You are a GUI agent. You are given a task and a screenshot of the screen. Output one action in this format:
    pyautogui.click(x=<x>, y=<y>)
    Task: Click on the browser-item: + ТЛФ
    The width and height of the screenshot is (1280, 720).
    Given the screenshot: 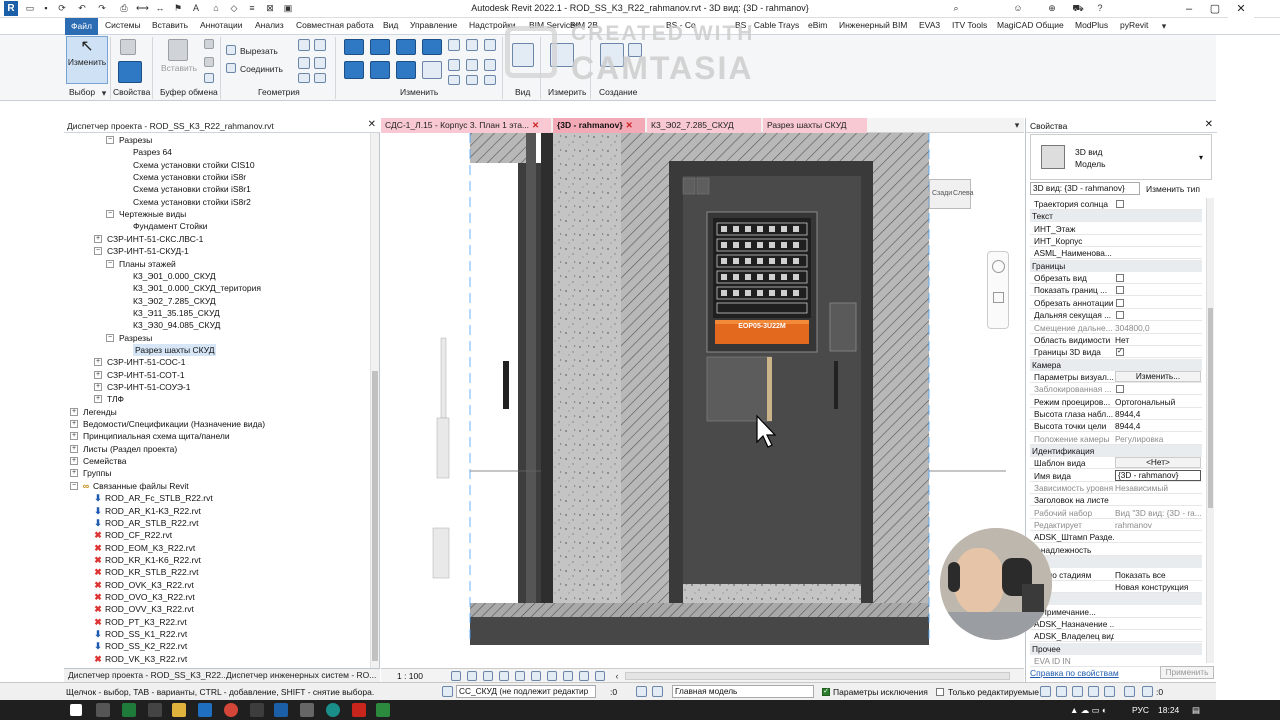 What is the action you would take?
    pyautogui.click(x=216, y=399)
    